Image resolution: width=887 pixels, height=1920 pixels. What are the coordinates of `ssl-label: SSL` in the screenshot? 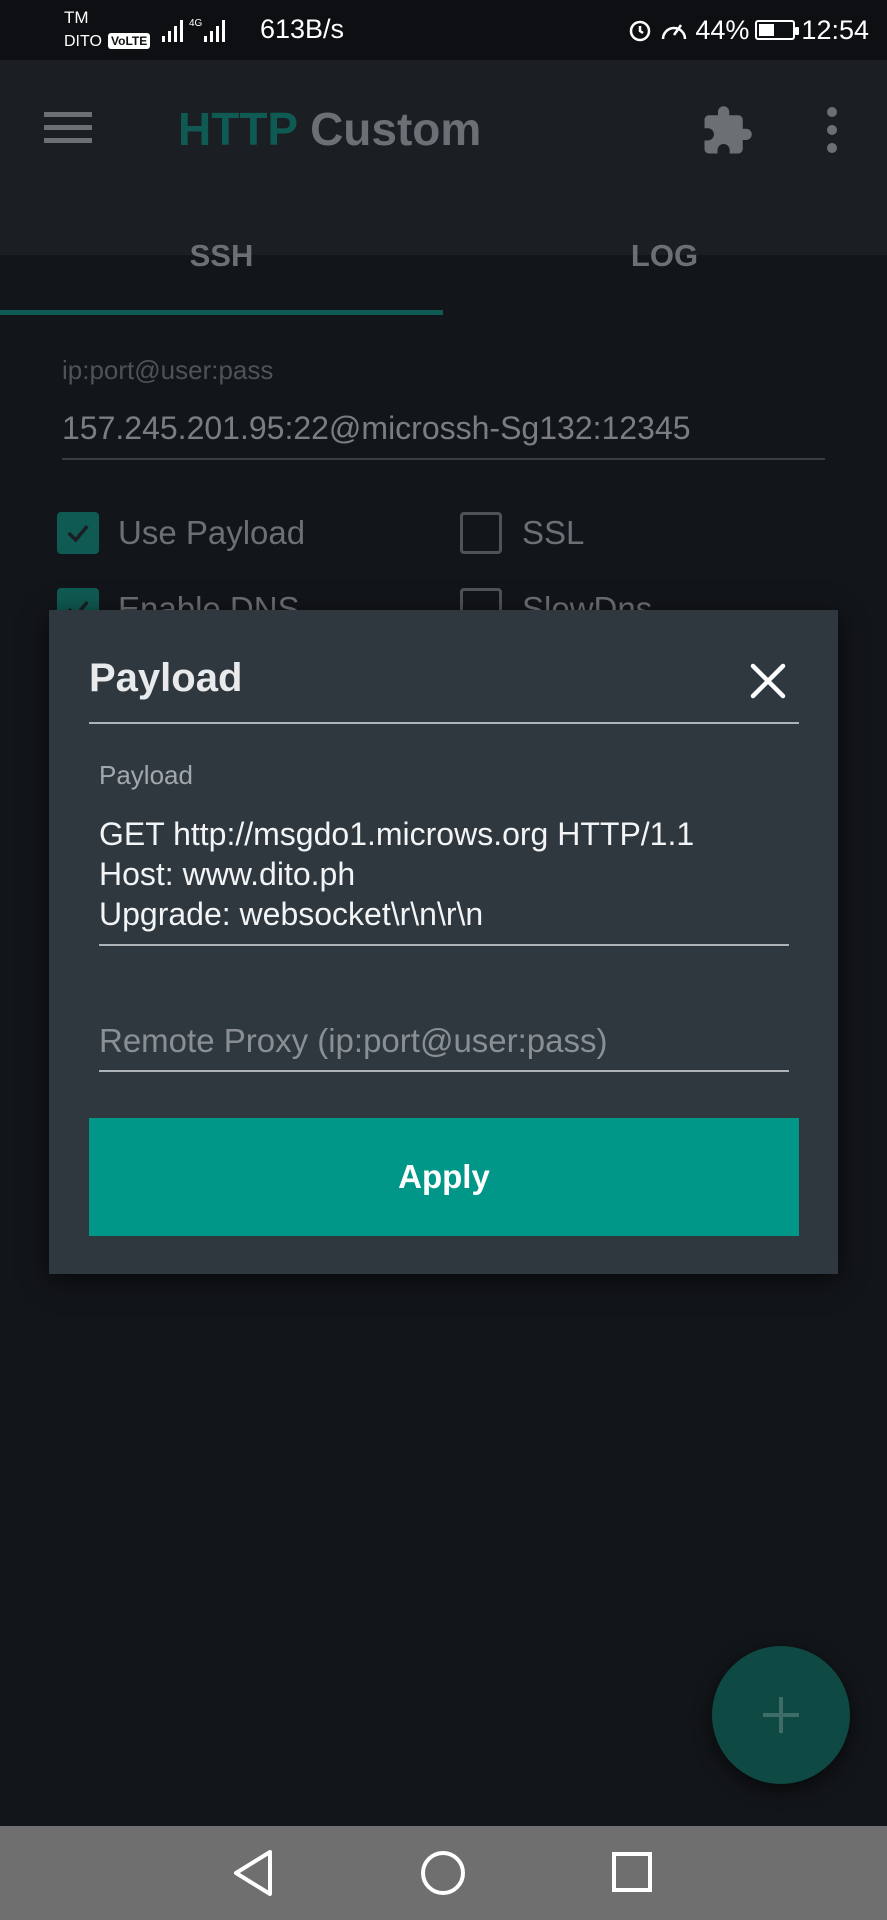 It's located at (553, 532).